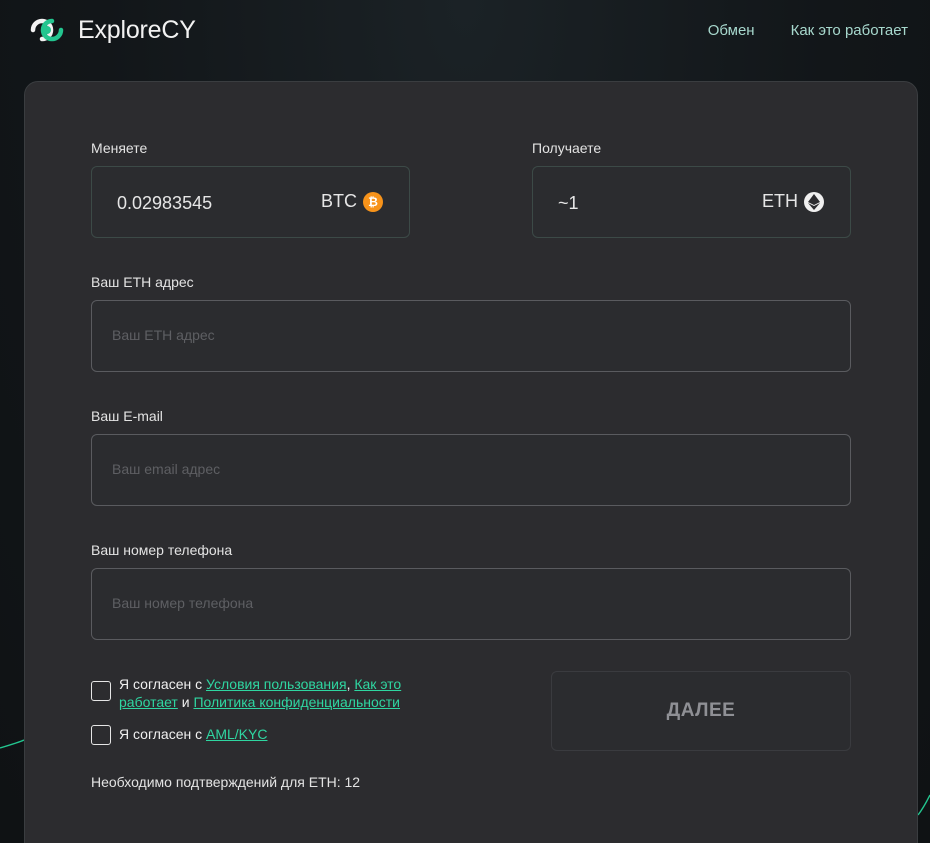 Image resolution: width=930 pixels, height=843 pixels. What do you see at coordinates (296, 702) in the screenshot?
I see `privacy-policy-link: Политика конфиденциальности` at bounding box center [296, 702].